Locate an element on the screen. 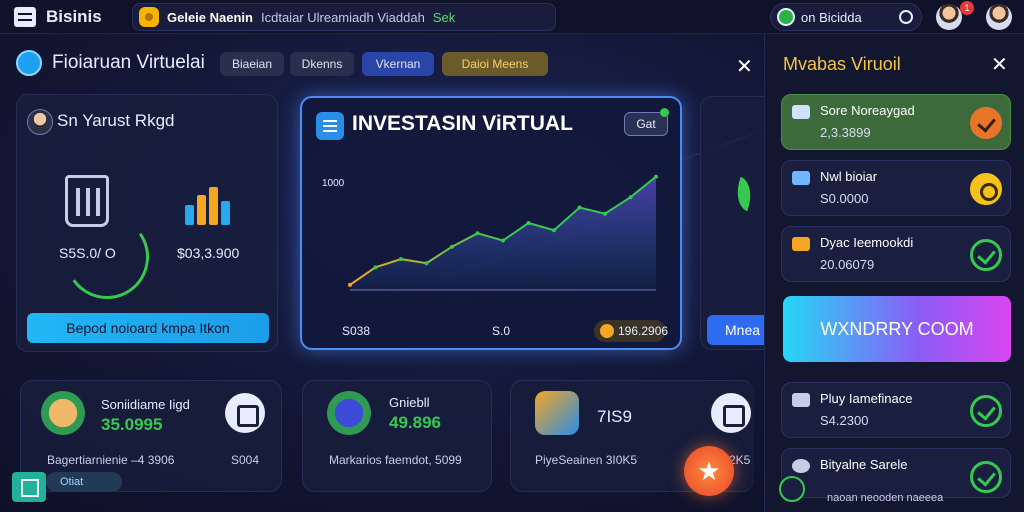 The width and height of the screenshot is (1024, 512). panel-list-item: Nwl bioiar S0.0000 is located at coordinates (896, 188).